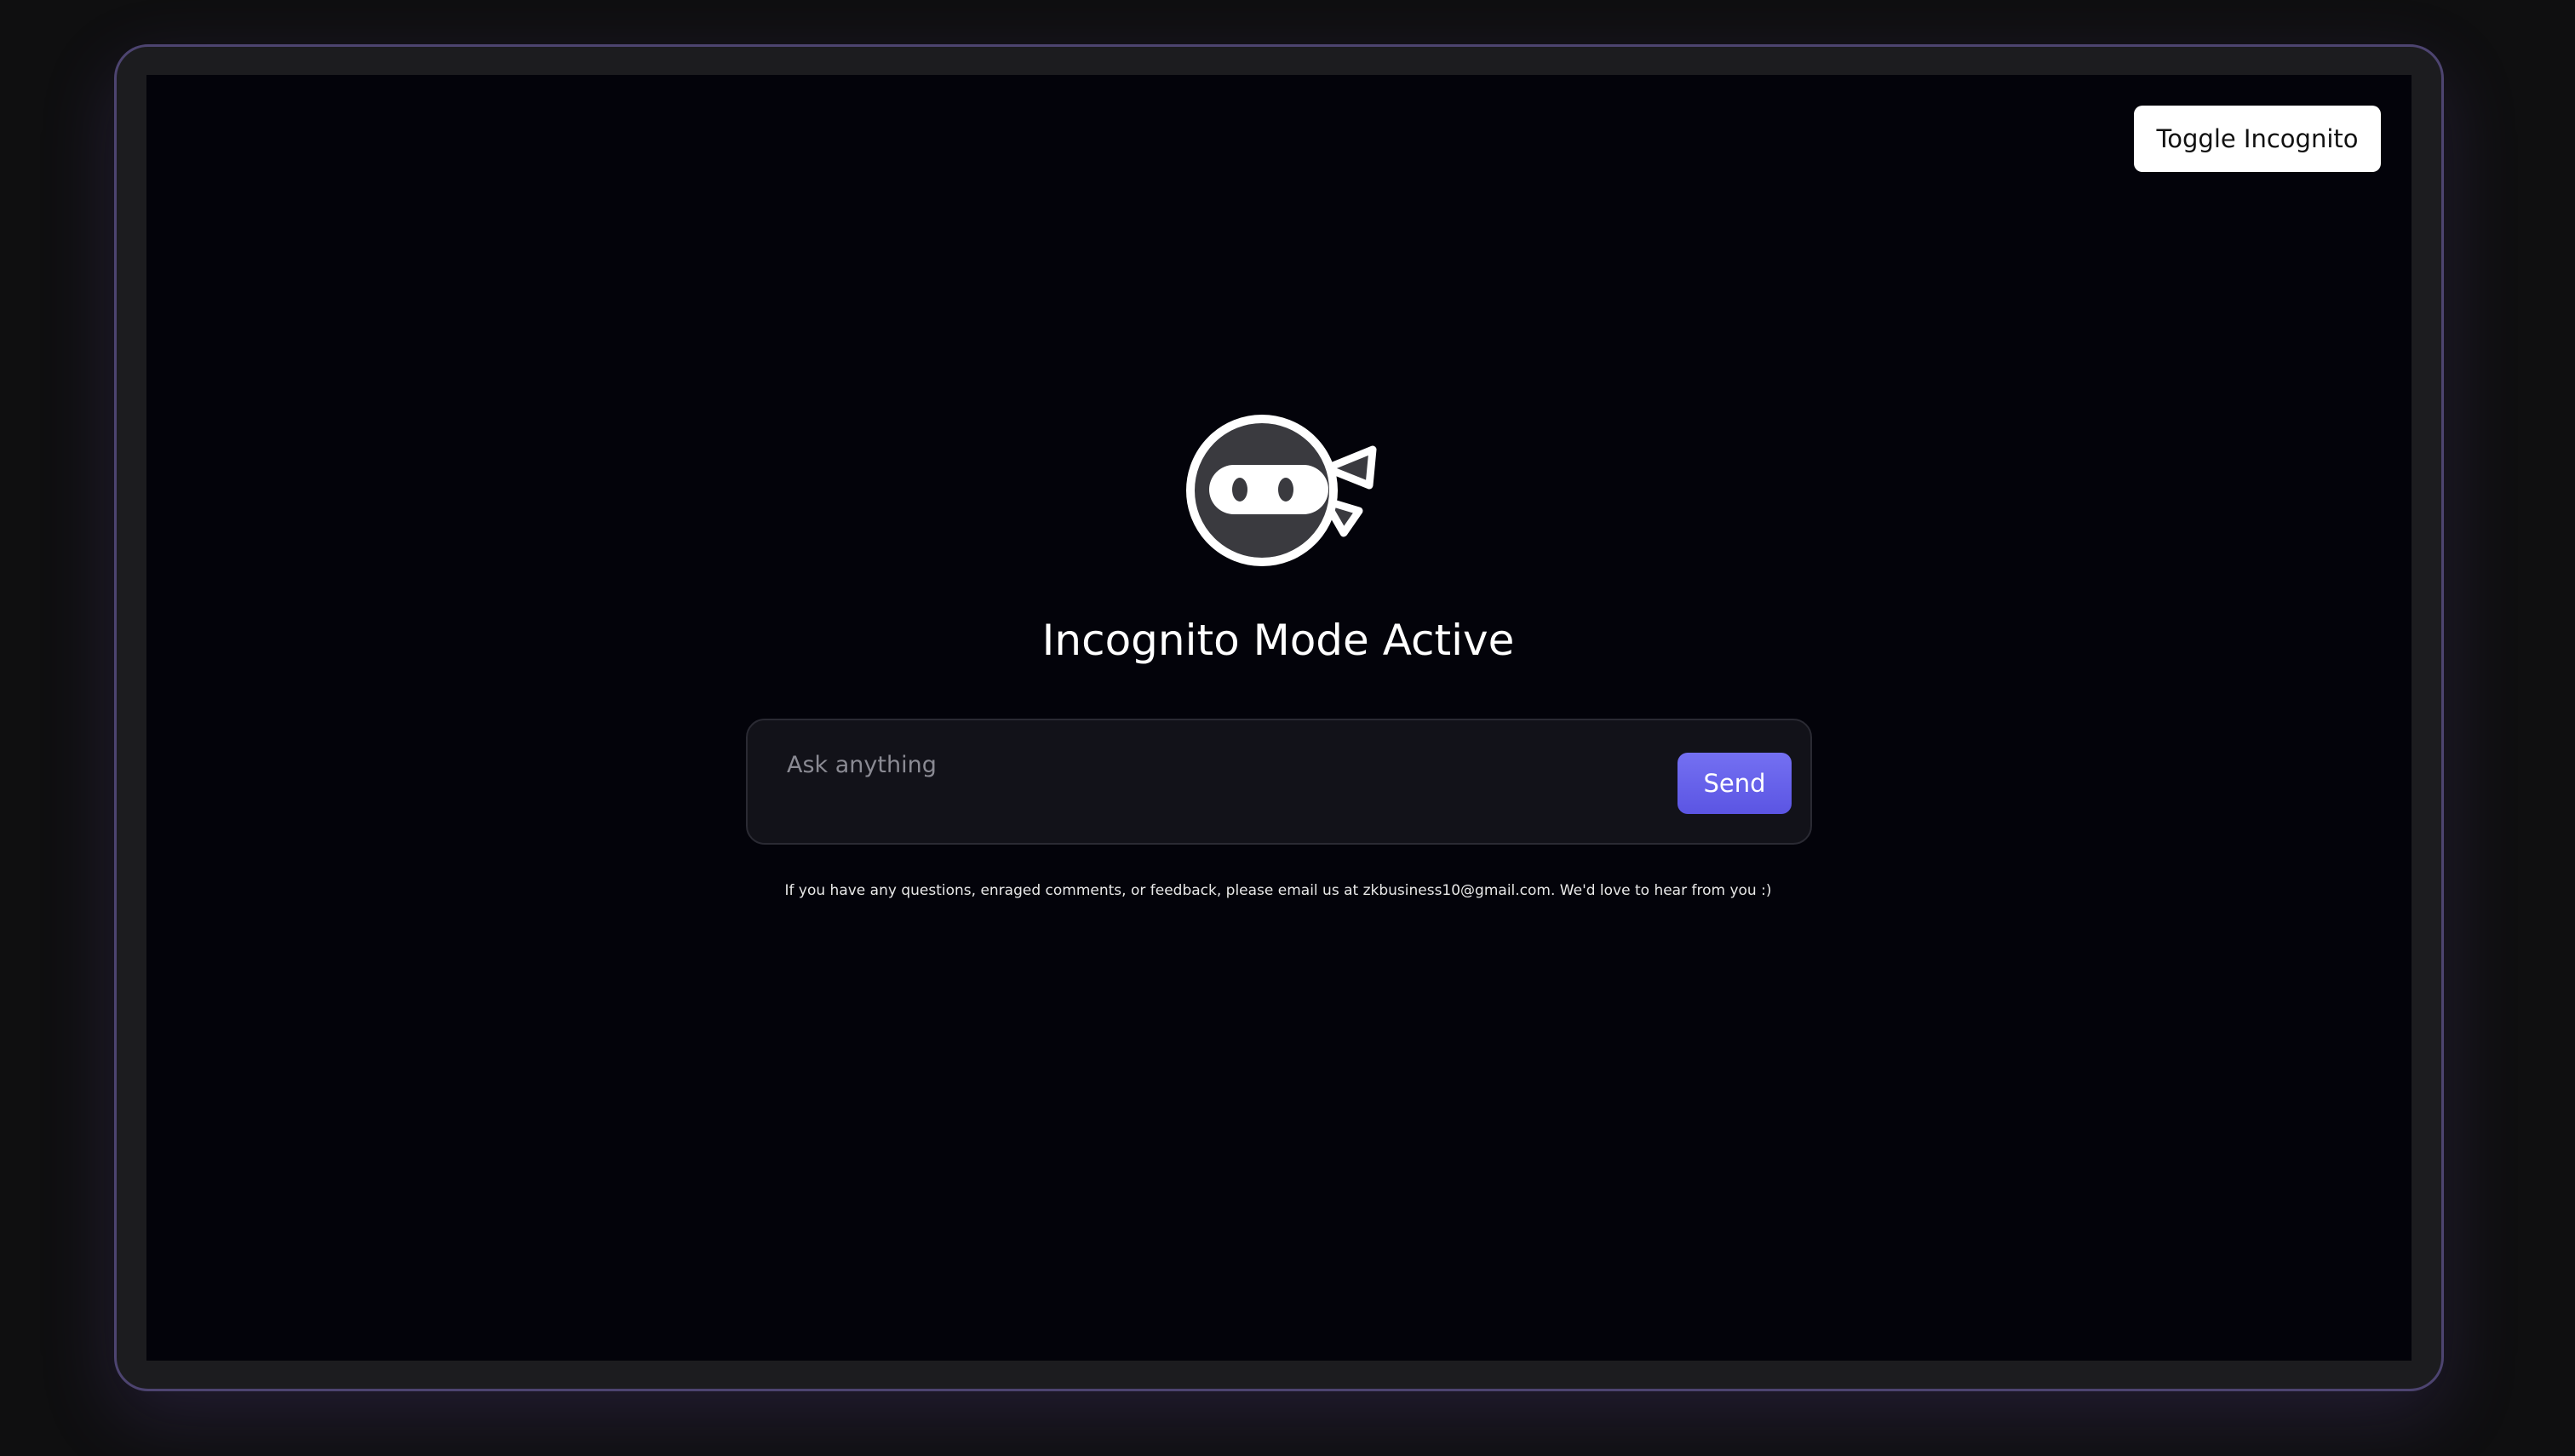  I want to click on ninja-icon, so click(1281, 491).